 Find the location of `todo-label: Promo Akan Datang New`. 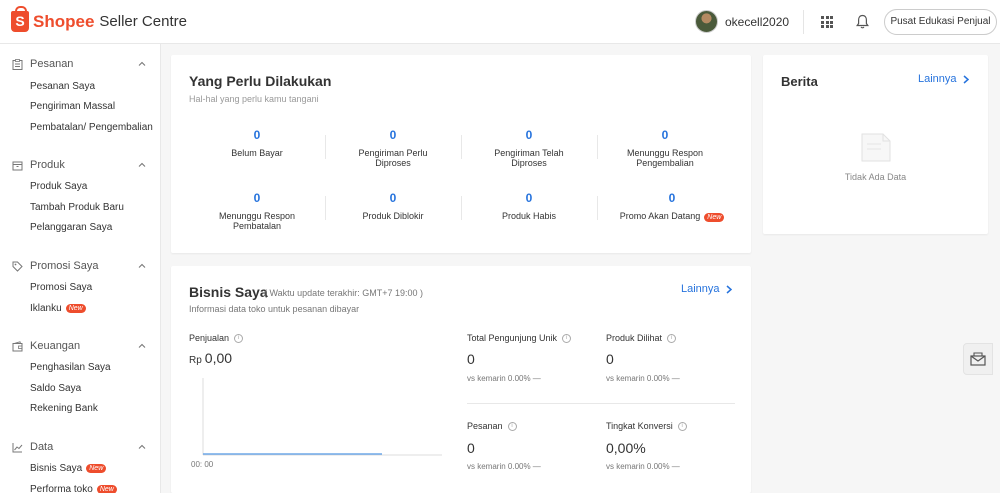

todo-label: Promo Akan Datang New is located at coordinates (672, 216).